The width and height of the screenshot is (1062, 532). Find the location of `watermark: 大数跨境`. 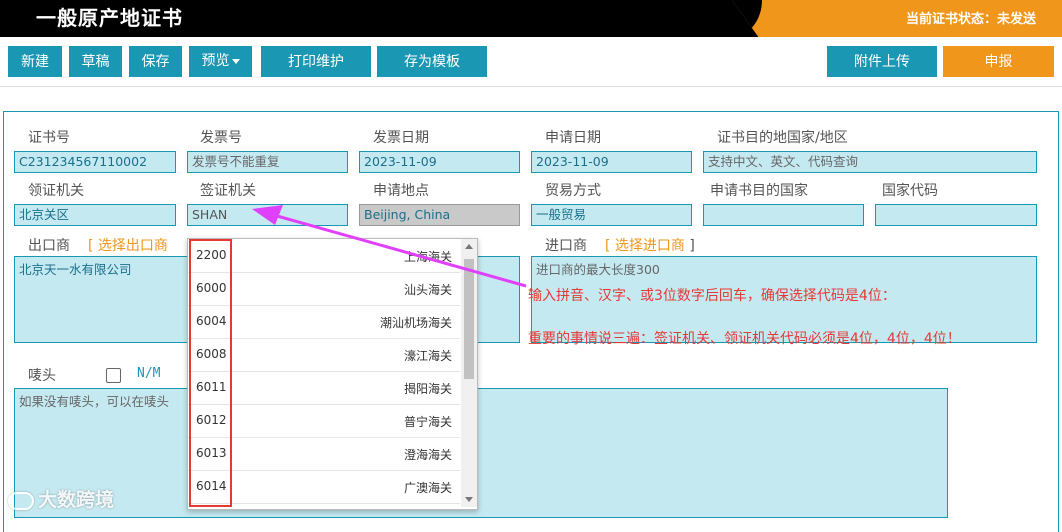

watermark: 大数跨境 is located at coordinates (61, 498).